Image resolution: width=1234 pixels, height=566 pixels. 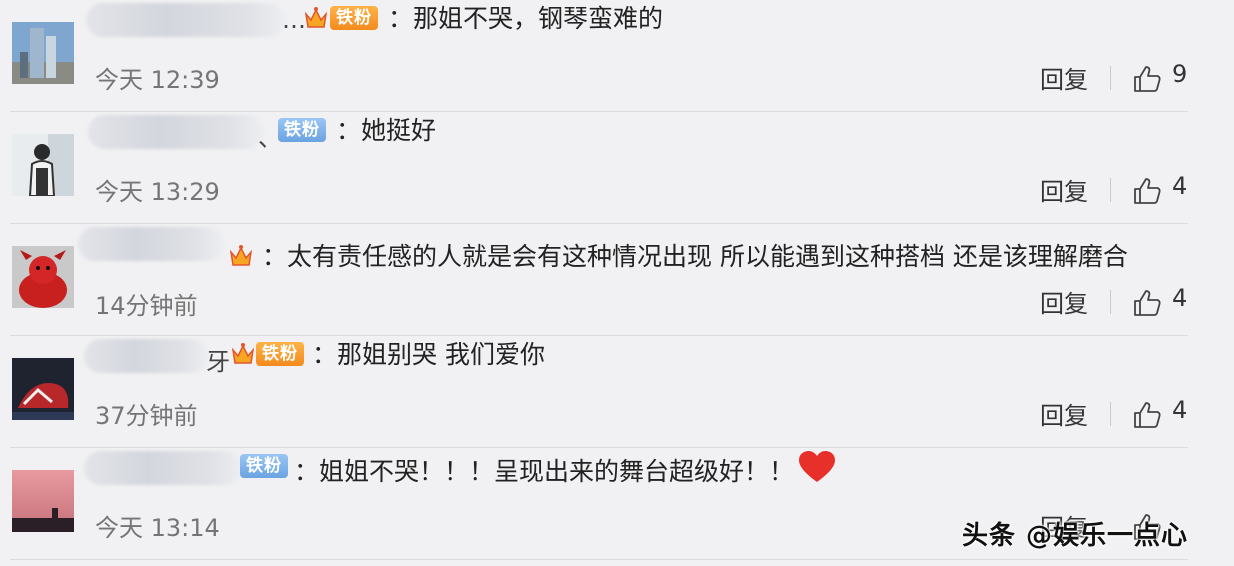 What do you see at coordinates (695, 256) in the screenshot?
I see `comment-text: ：太有责任感的人就是会有这种情况出现 所以能遇到这种搭档 还是该理解磨合` at bounding box center [695, 256].